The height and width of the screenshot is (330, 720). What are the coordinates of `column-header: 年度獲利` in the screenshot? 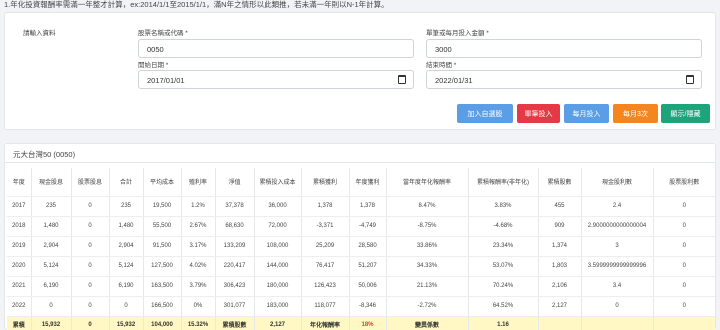 It's located at (368, 182).